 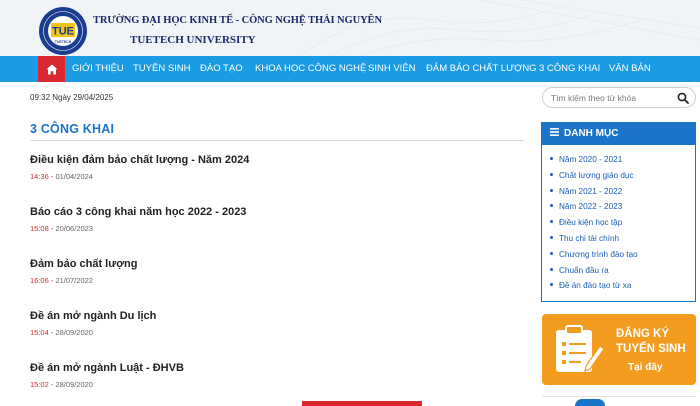 I want to click on article-title: Điều kiện đảm bảo chất lượng - Năm 2024, so click(x=277, y=160).